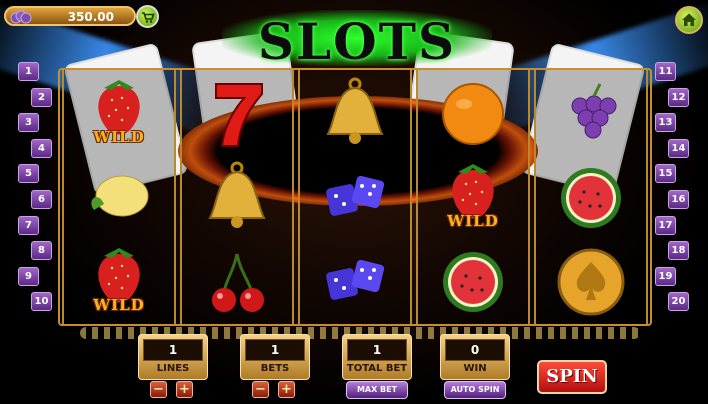 This screenshot has height=404, width=708. What do you see at coordinates (275, 350) in the screenshot?
I see `bets-value: 1` at bounding box center [275, 350].